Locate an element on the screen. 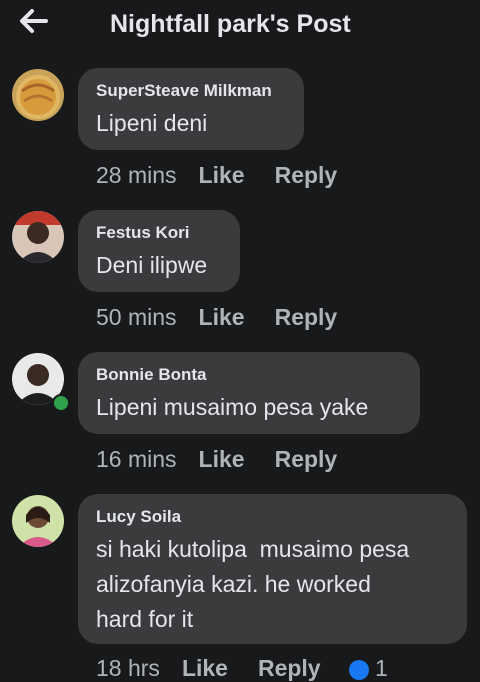  comment-author: Lucy Soila is located at coordinates (272, 517).